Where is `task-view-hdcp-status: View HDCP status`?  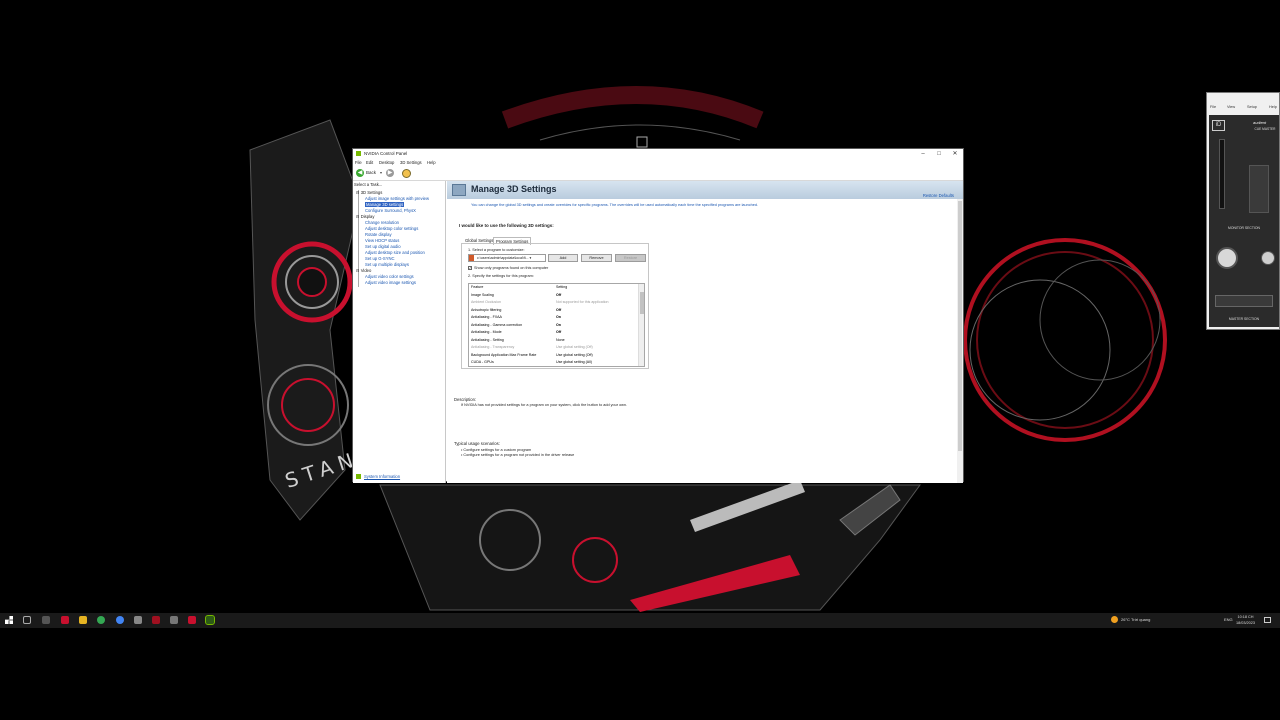
task-view-hdcp-status: View HDCP status is located at coordinates (382, 240).